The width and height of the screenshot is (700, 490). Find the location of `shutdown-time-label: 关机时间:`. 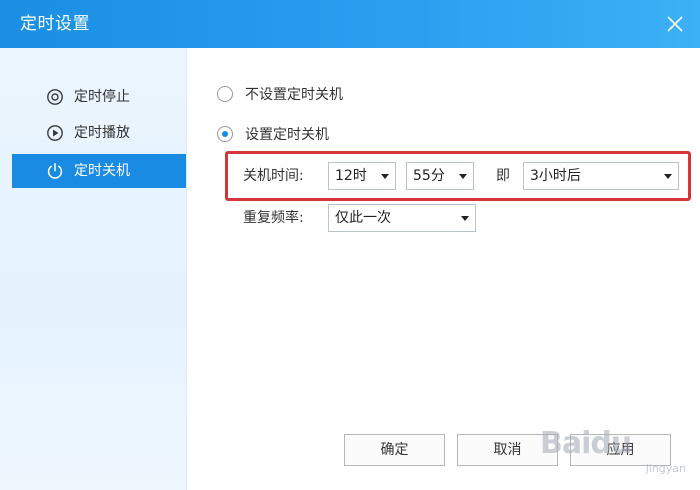

shutdown-time-label: 关机时间: is located at coordinates (273, 176).